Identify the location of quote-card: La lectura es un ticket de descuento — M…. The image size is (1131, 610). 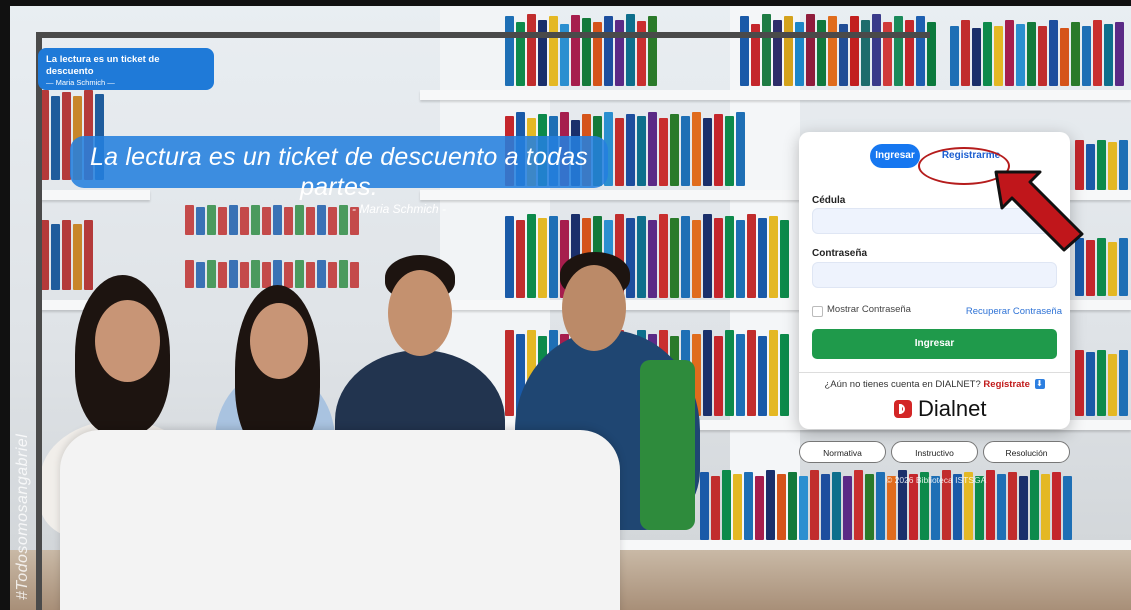
(126, 69).